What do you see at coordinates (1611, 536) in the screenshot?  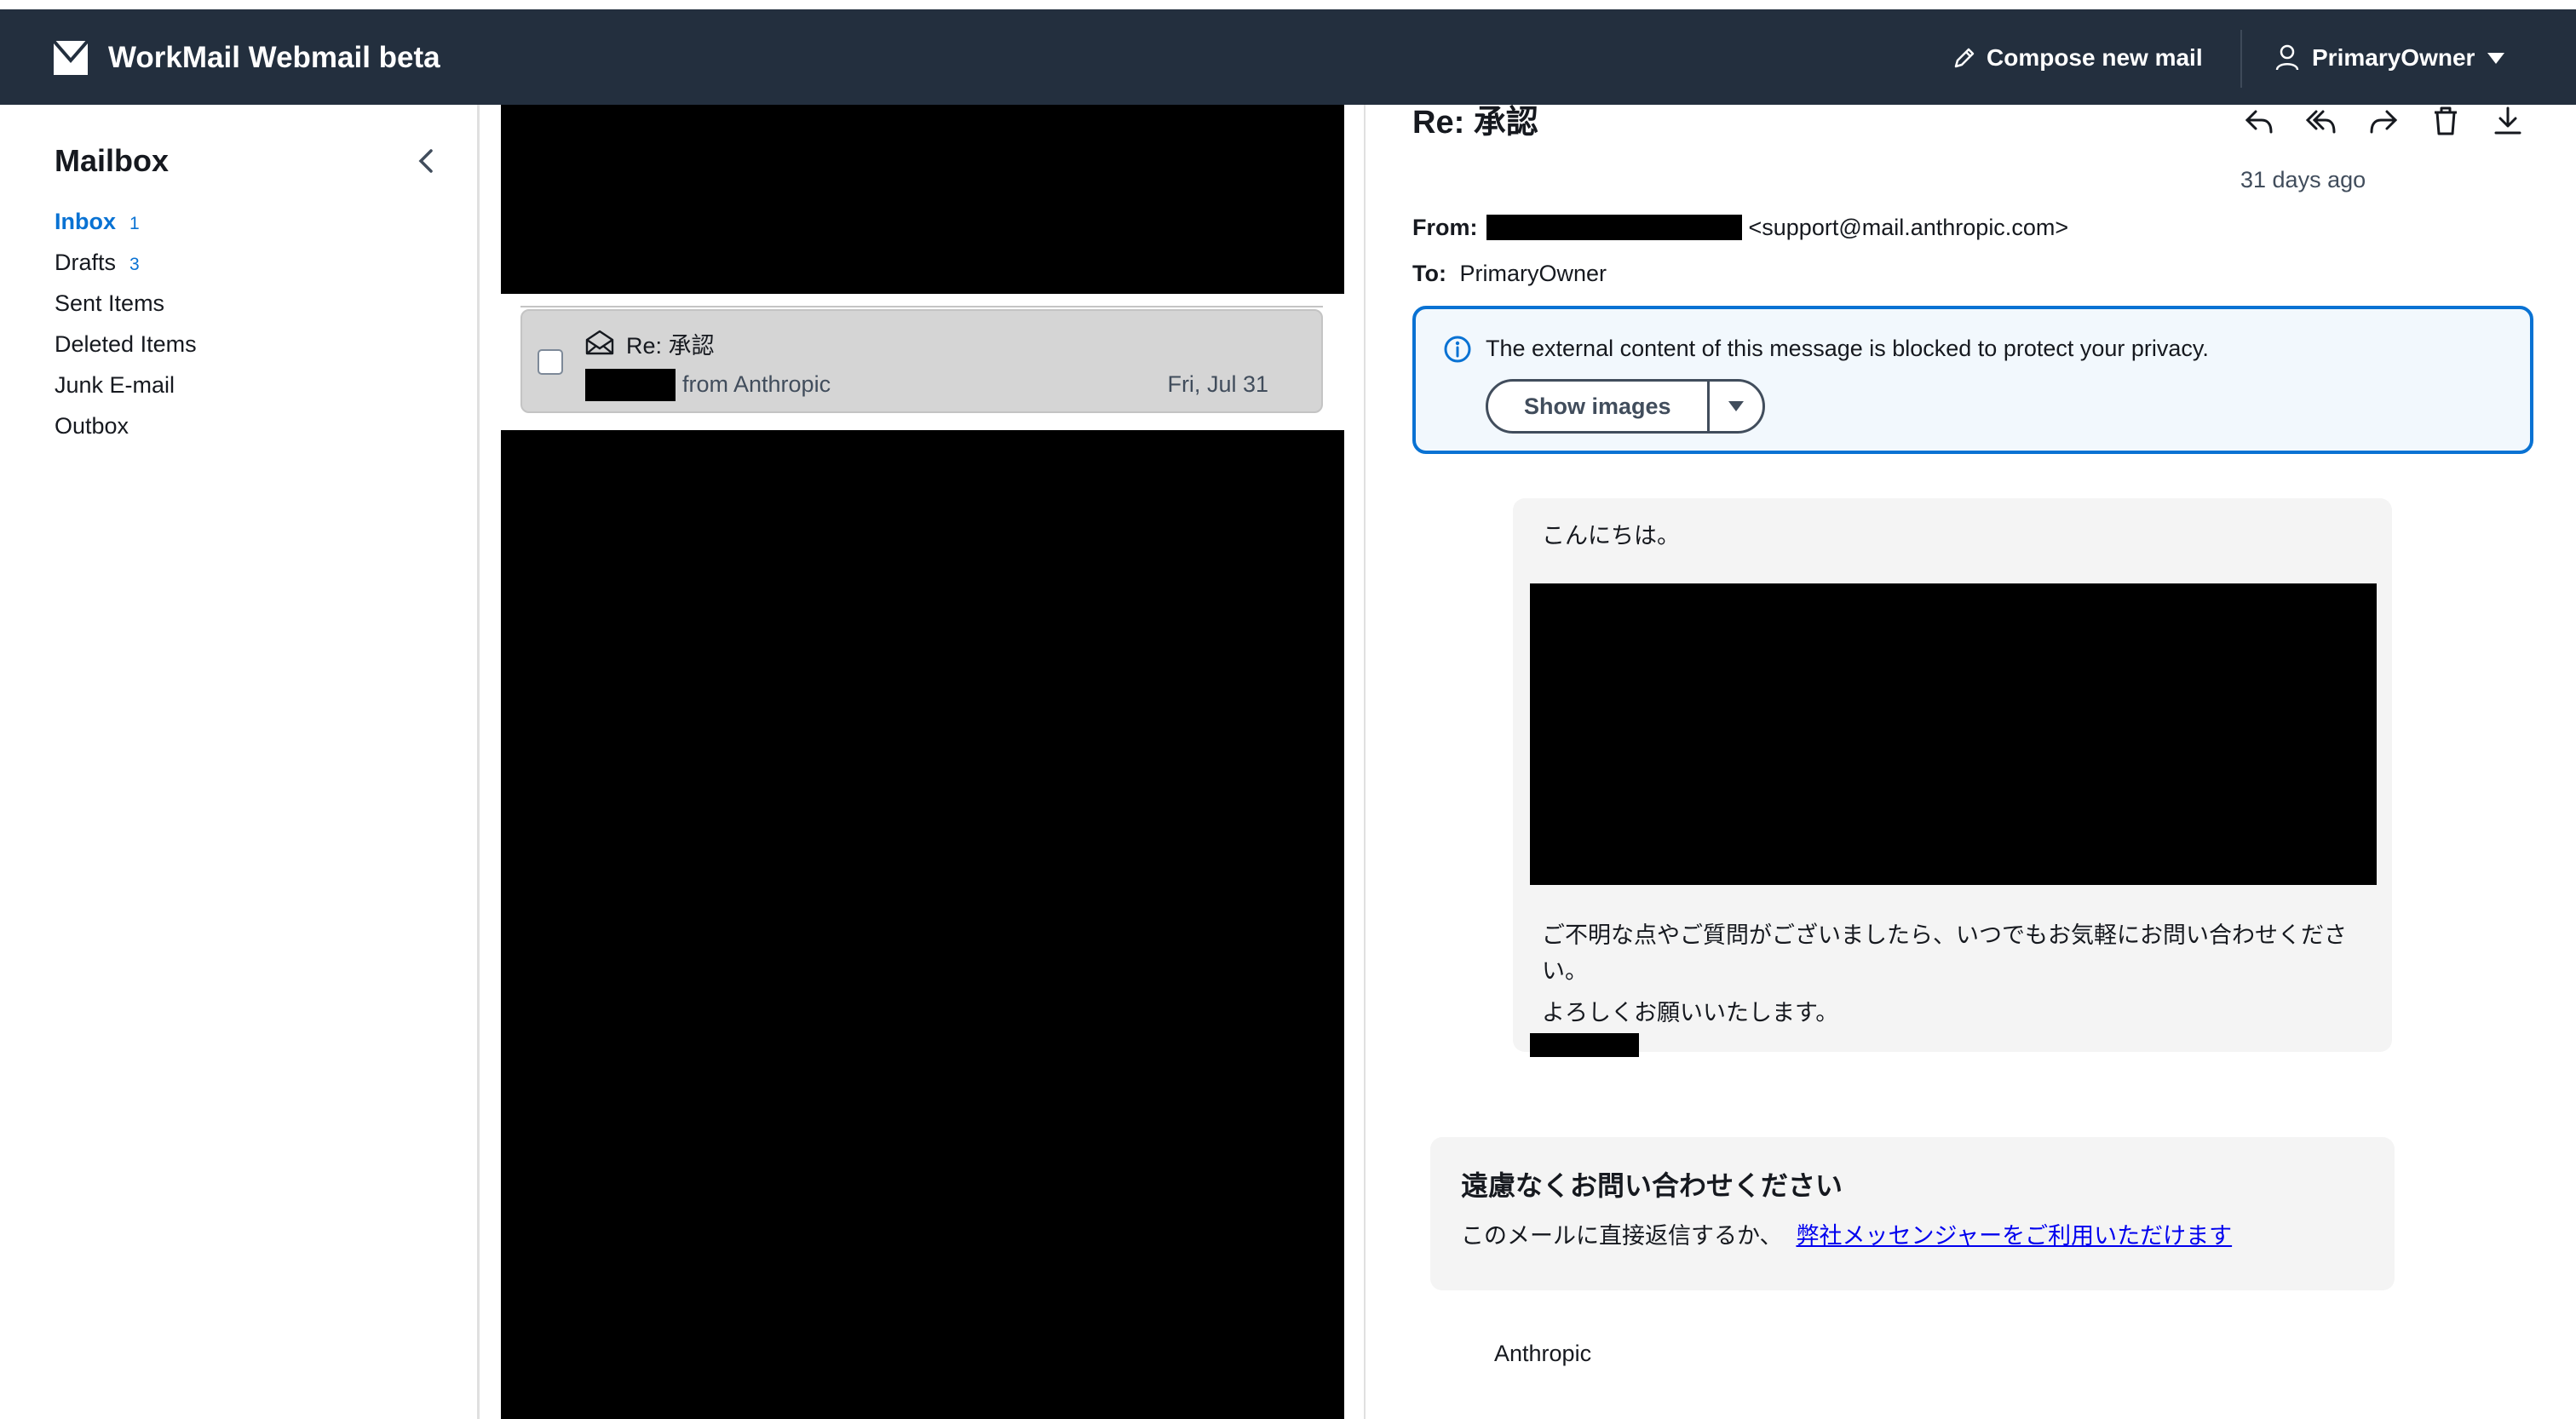 I see `body-greeting: こんにちは。` at bounding box center [1611, 536].